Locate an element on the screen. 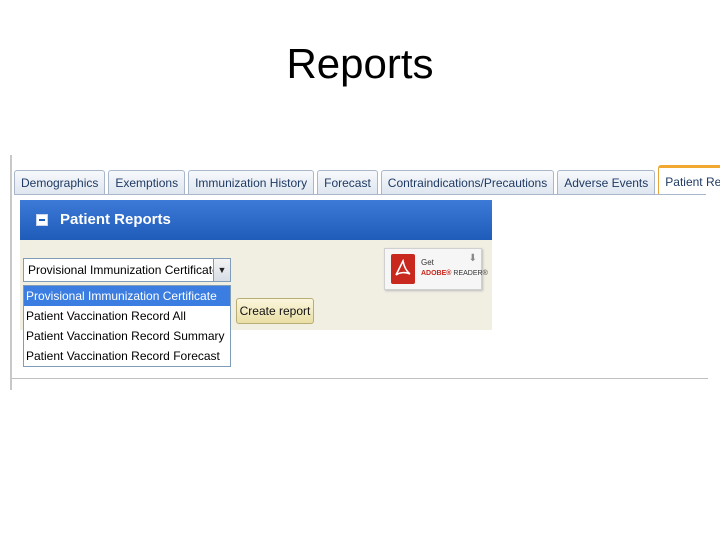 This screenshot has height=540, width=720. adobe-get-text: Get is located at coordinates (427, 262).